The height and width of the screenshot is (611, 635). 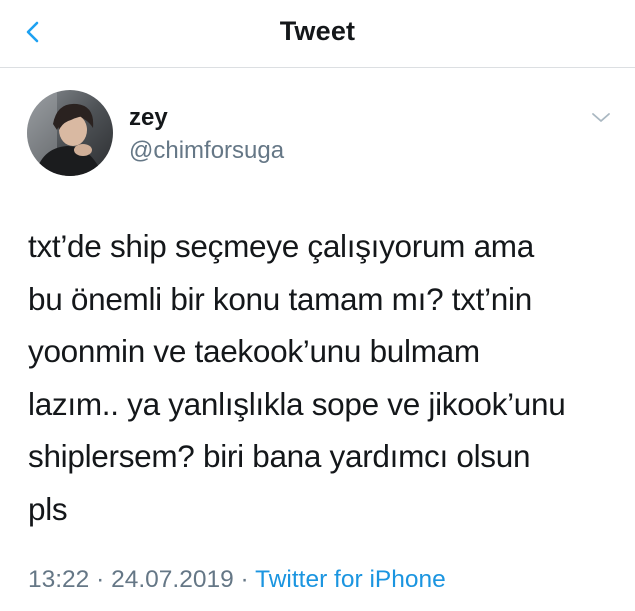 I want to click on tweet-text-line: txt’de ship seçmeye çalışıyorum ama, so click(x=281, y=246).